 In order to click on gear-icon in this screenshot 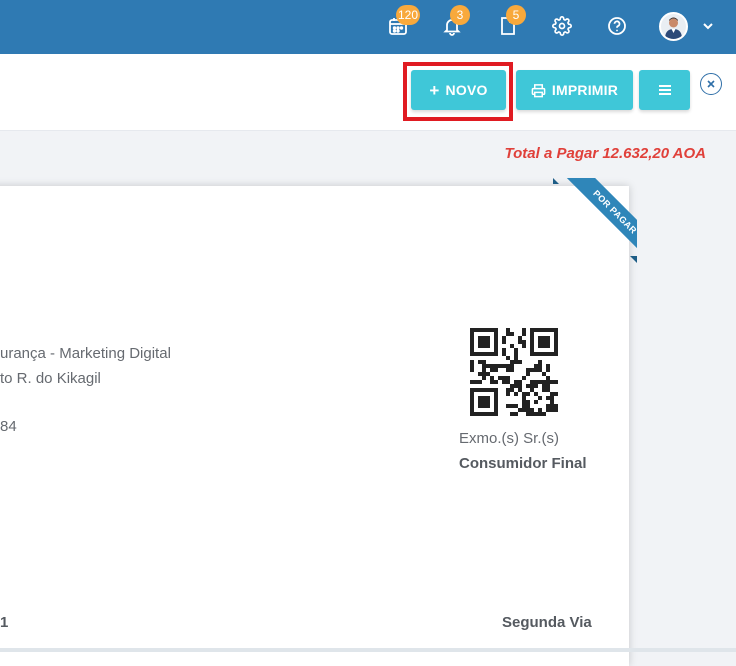, I will do `click(562, 26)`.